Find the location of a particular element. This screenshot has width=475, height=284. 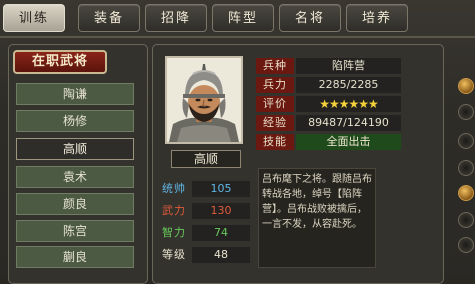

info-row-troops: 兵力 2285/2285 is located at coordinates (328, 85).